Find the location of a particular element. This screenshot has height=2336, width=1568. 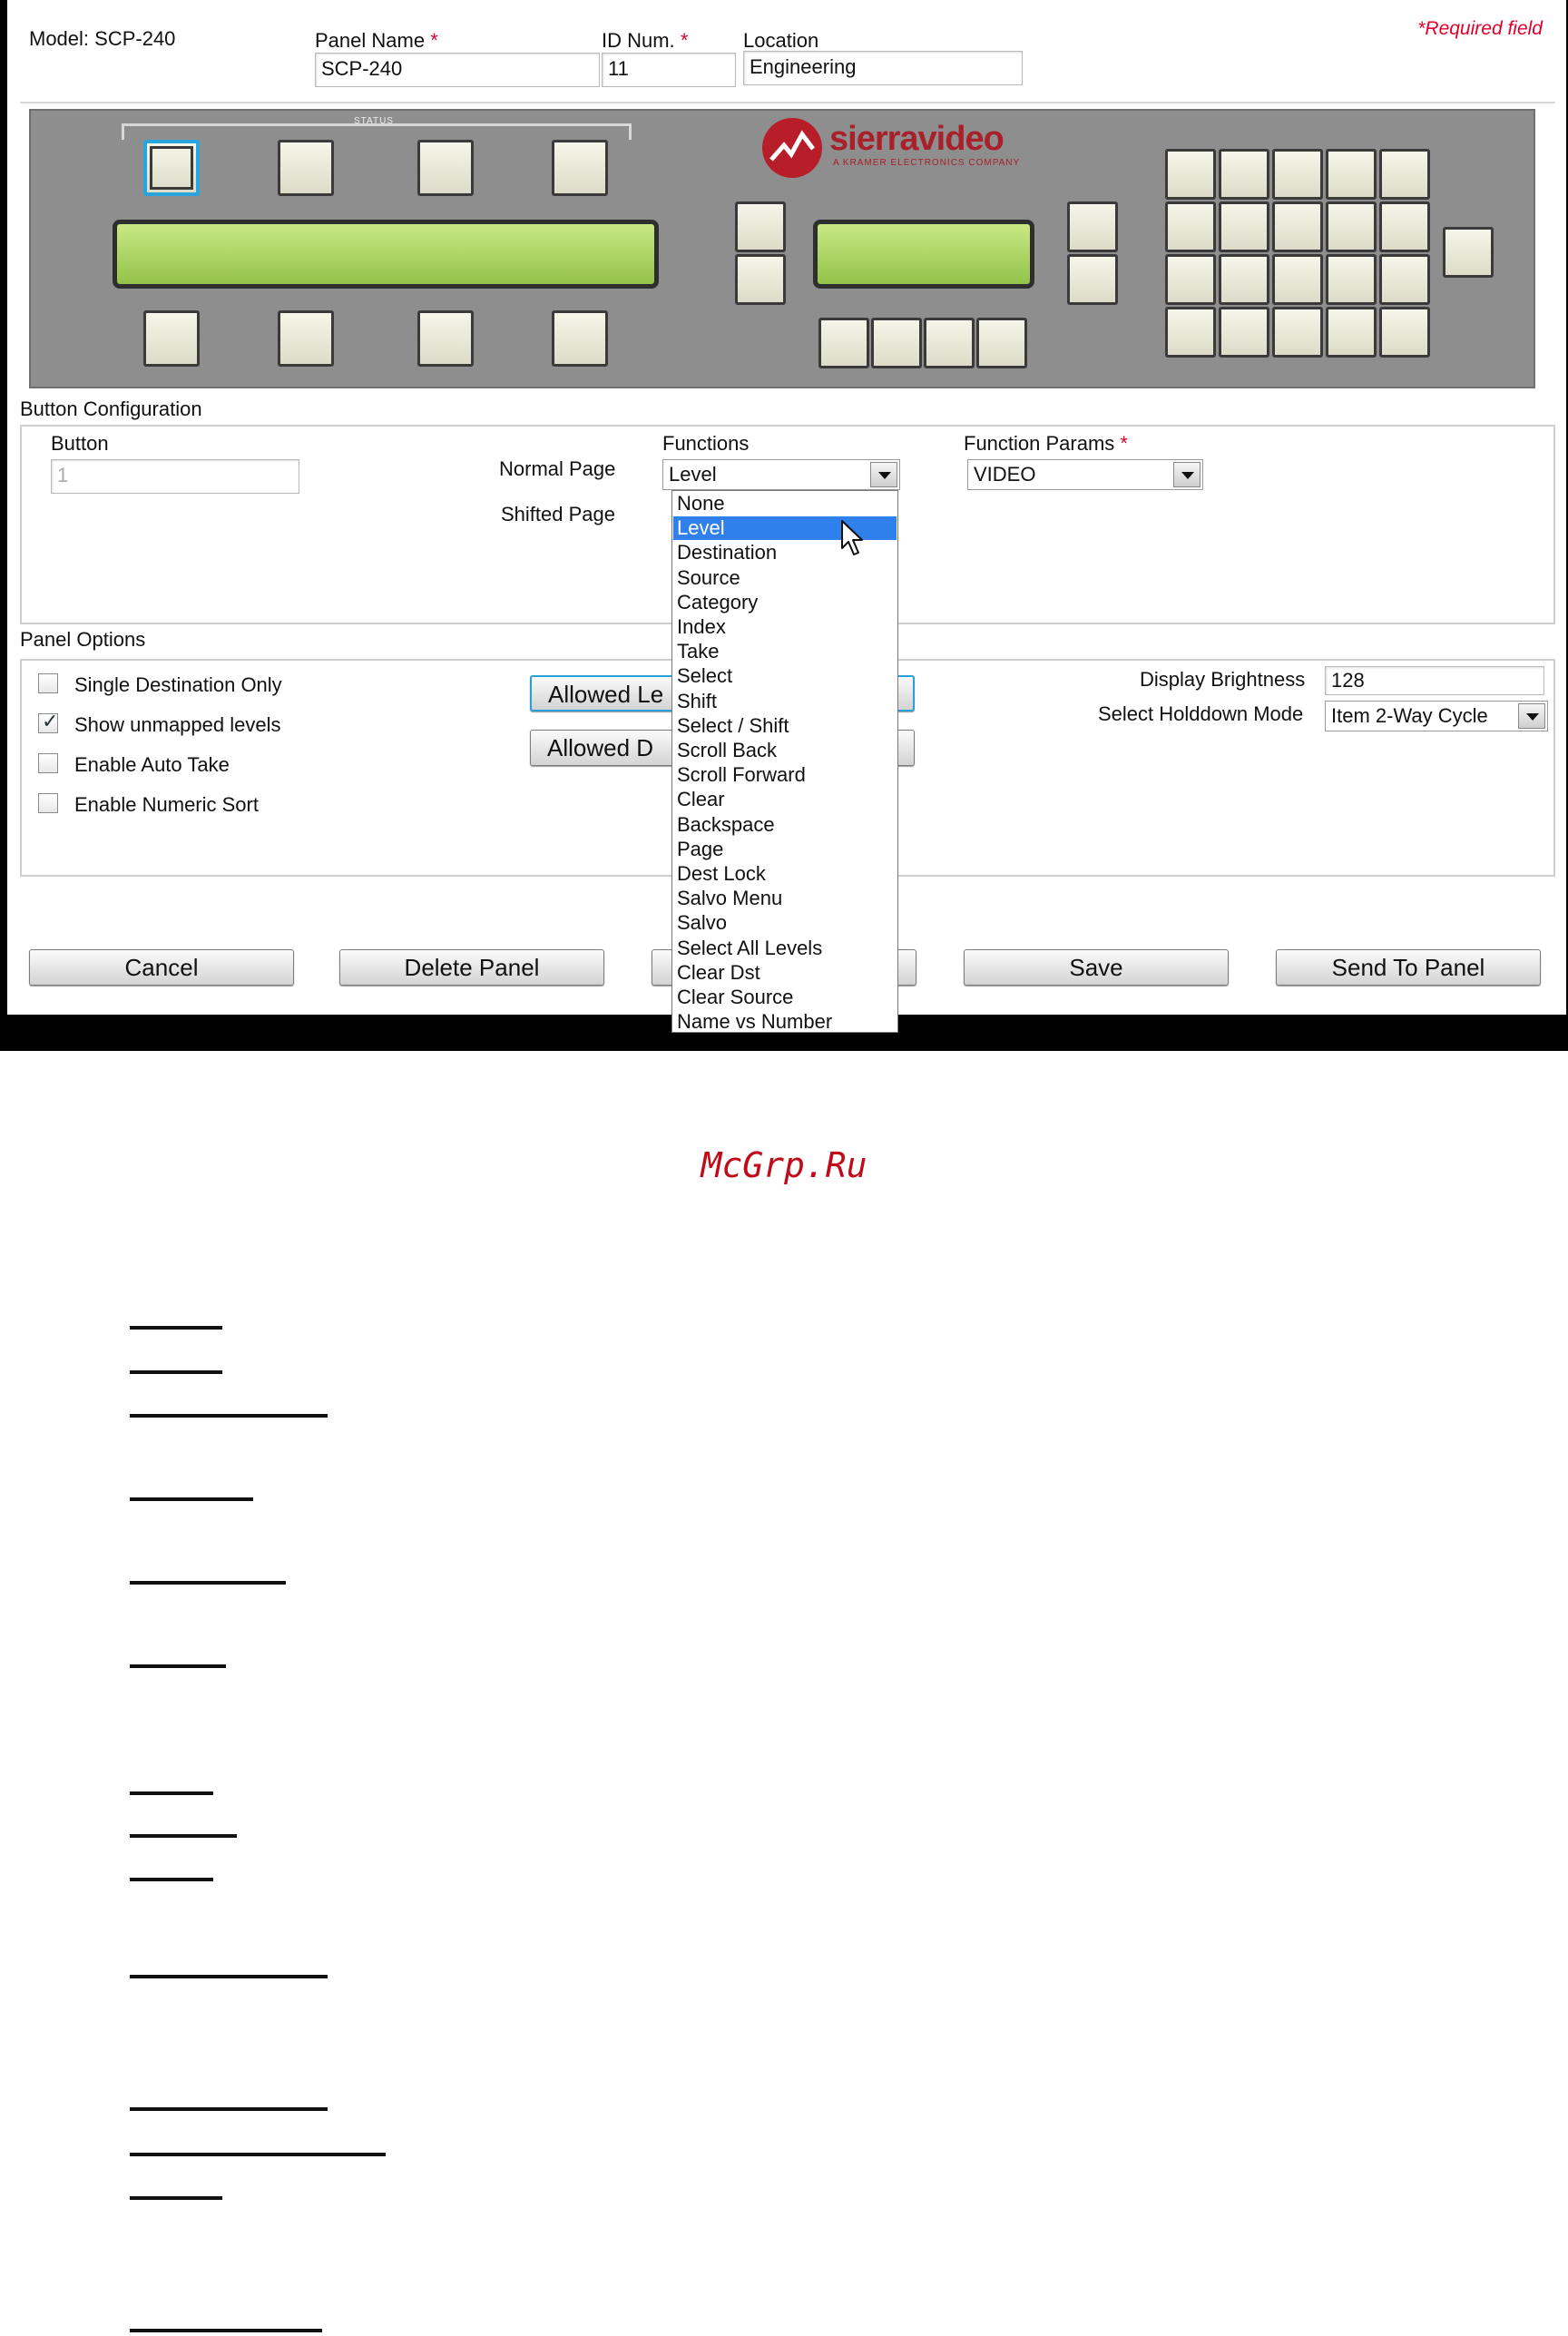

dropdown-option: Backspace is located at coordinates (785, 825).